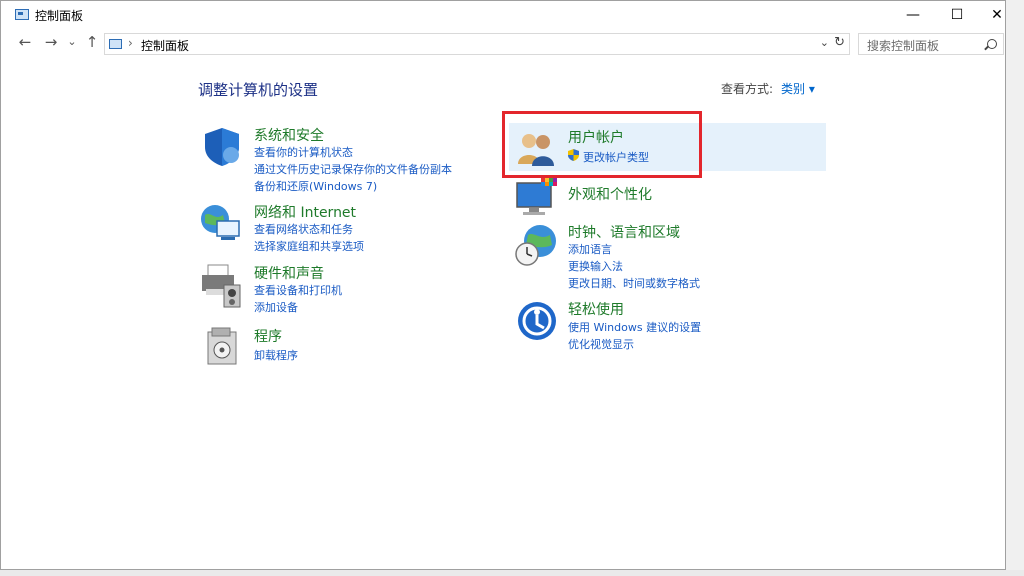  I want to click on link-windows-recommended-settings: 使用 Windows 建议的设置, so click(634, 327).